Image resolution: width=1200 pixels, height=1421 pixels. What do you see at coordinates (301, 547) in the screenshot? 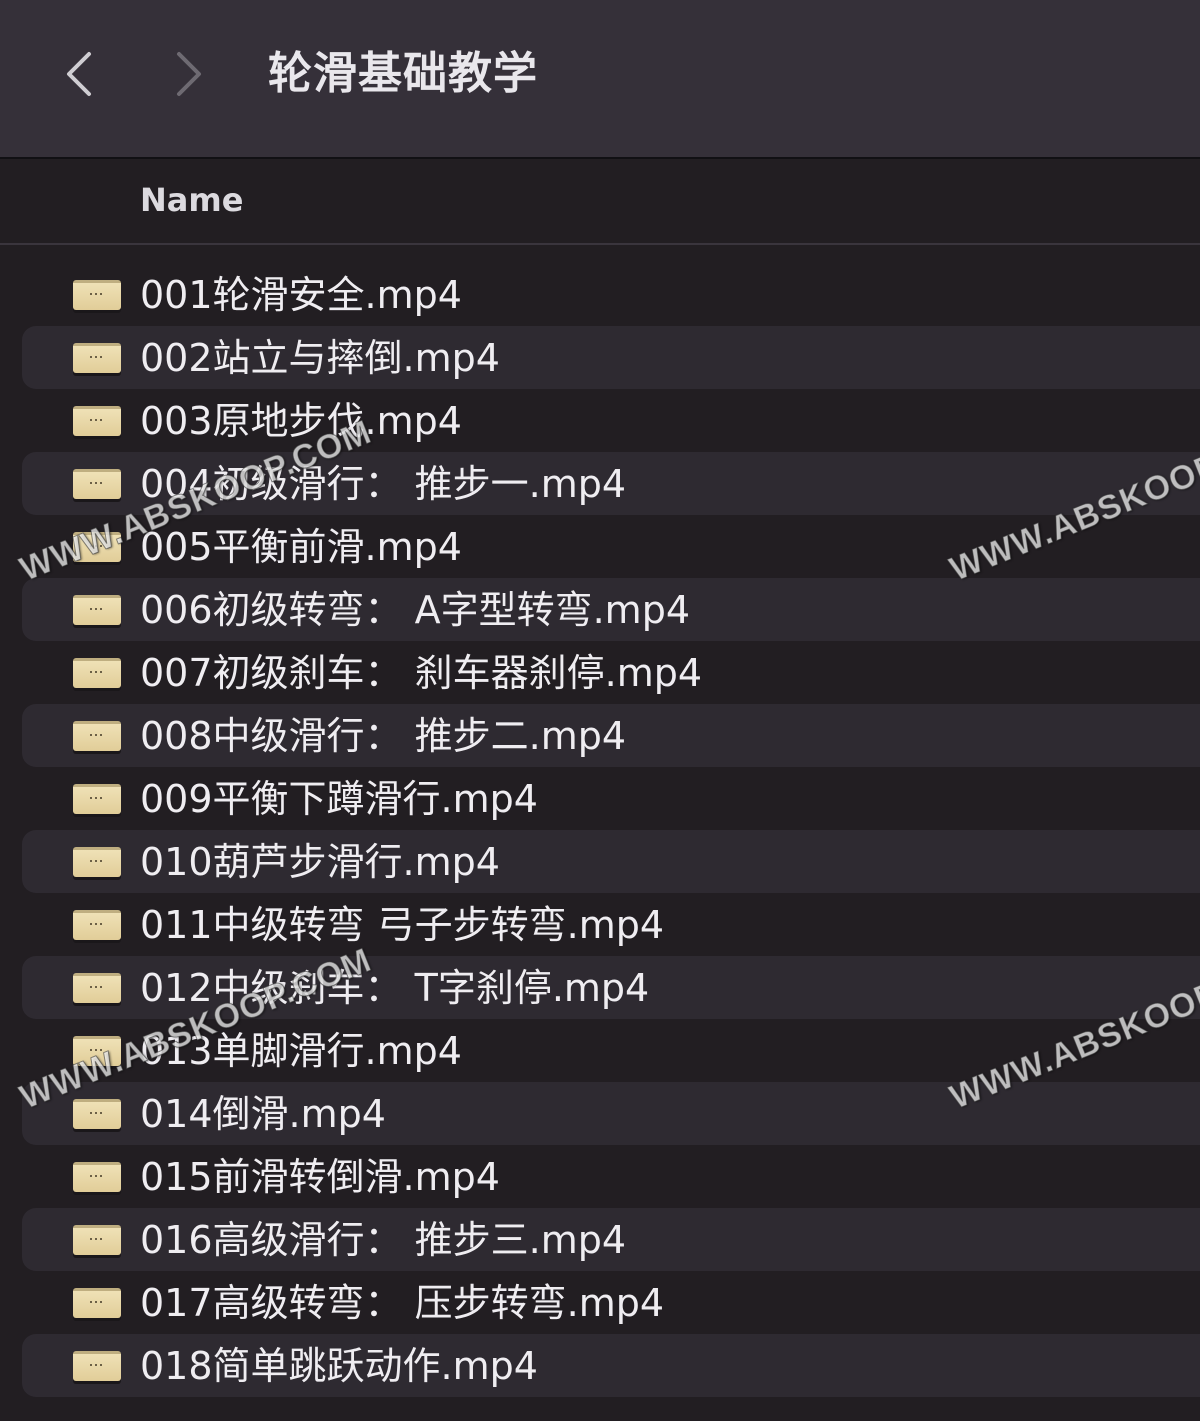
I see `file-name: 005平衡前滑.mp4` at bounding box center [301, 547].